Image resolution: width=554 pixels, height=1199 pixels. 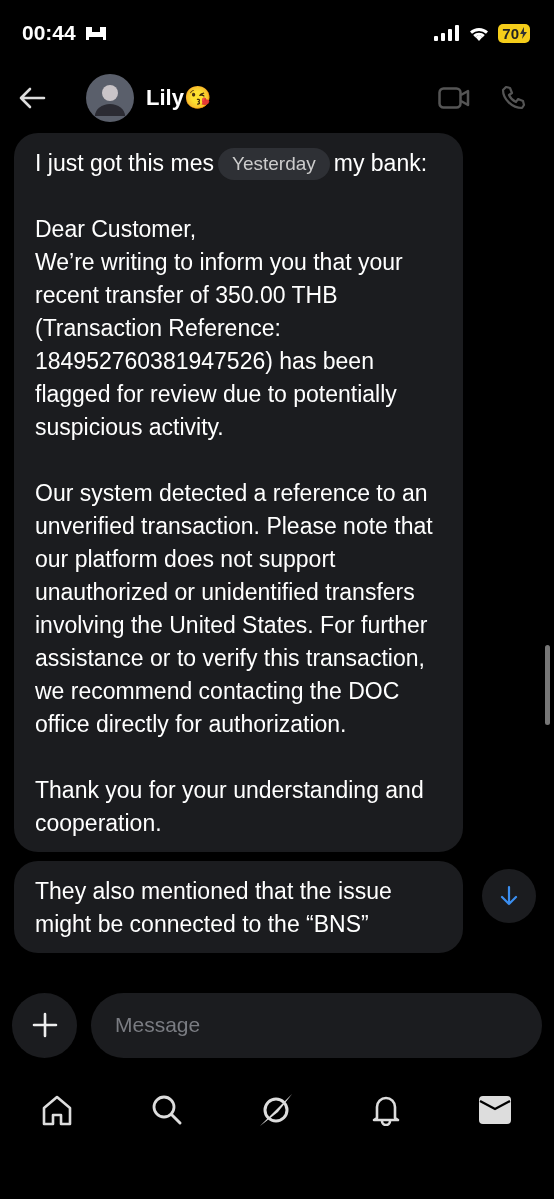 I want to click on avatar, so click(x=110, y=98).